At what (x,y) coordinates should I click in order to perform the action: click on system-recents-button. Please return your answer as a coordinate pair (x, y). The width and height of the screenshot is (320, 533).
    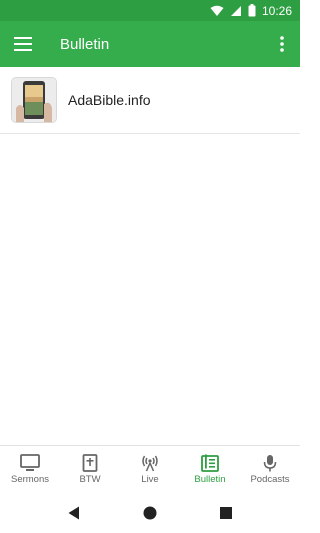
    Looking at the image, I should click on (226, 512).